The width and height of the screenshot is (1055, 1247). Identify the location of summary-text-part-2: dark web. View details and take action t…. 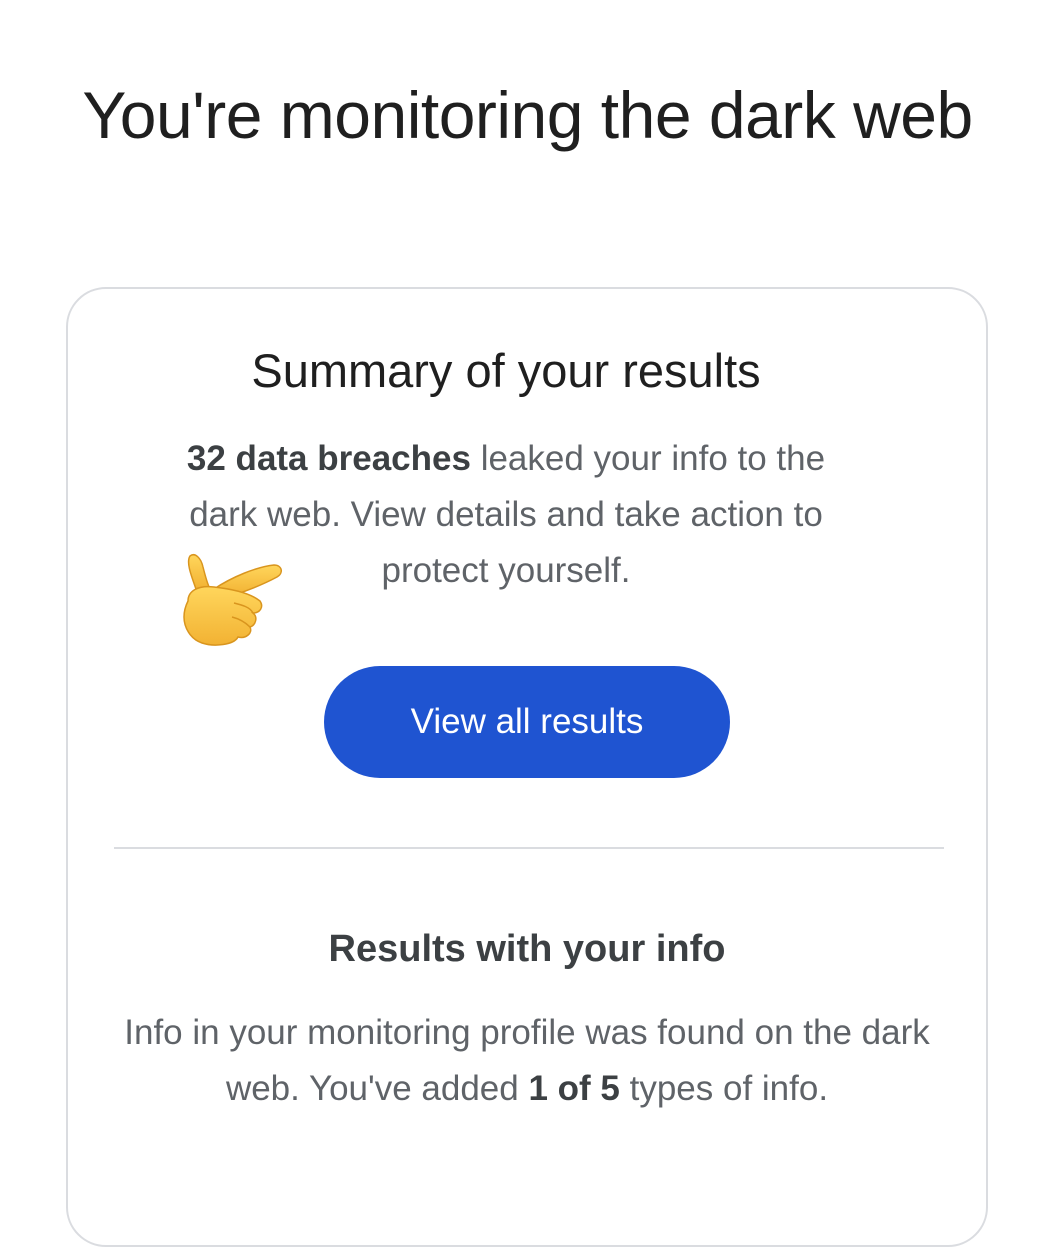
(506, 514).